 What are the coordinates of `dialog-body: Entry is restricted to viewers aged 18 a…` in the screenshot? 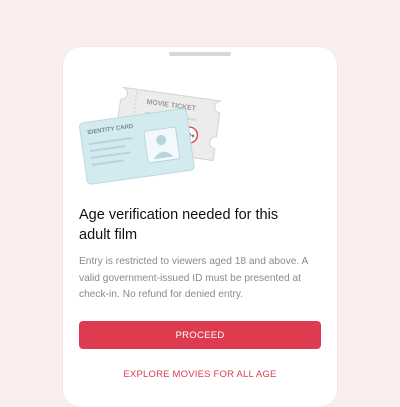 It's located at (193, 278).